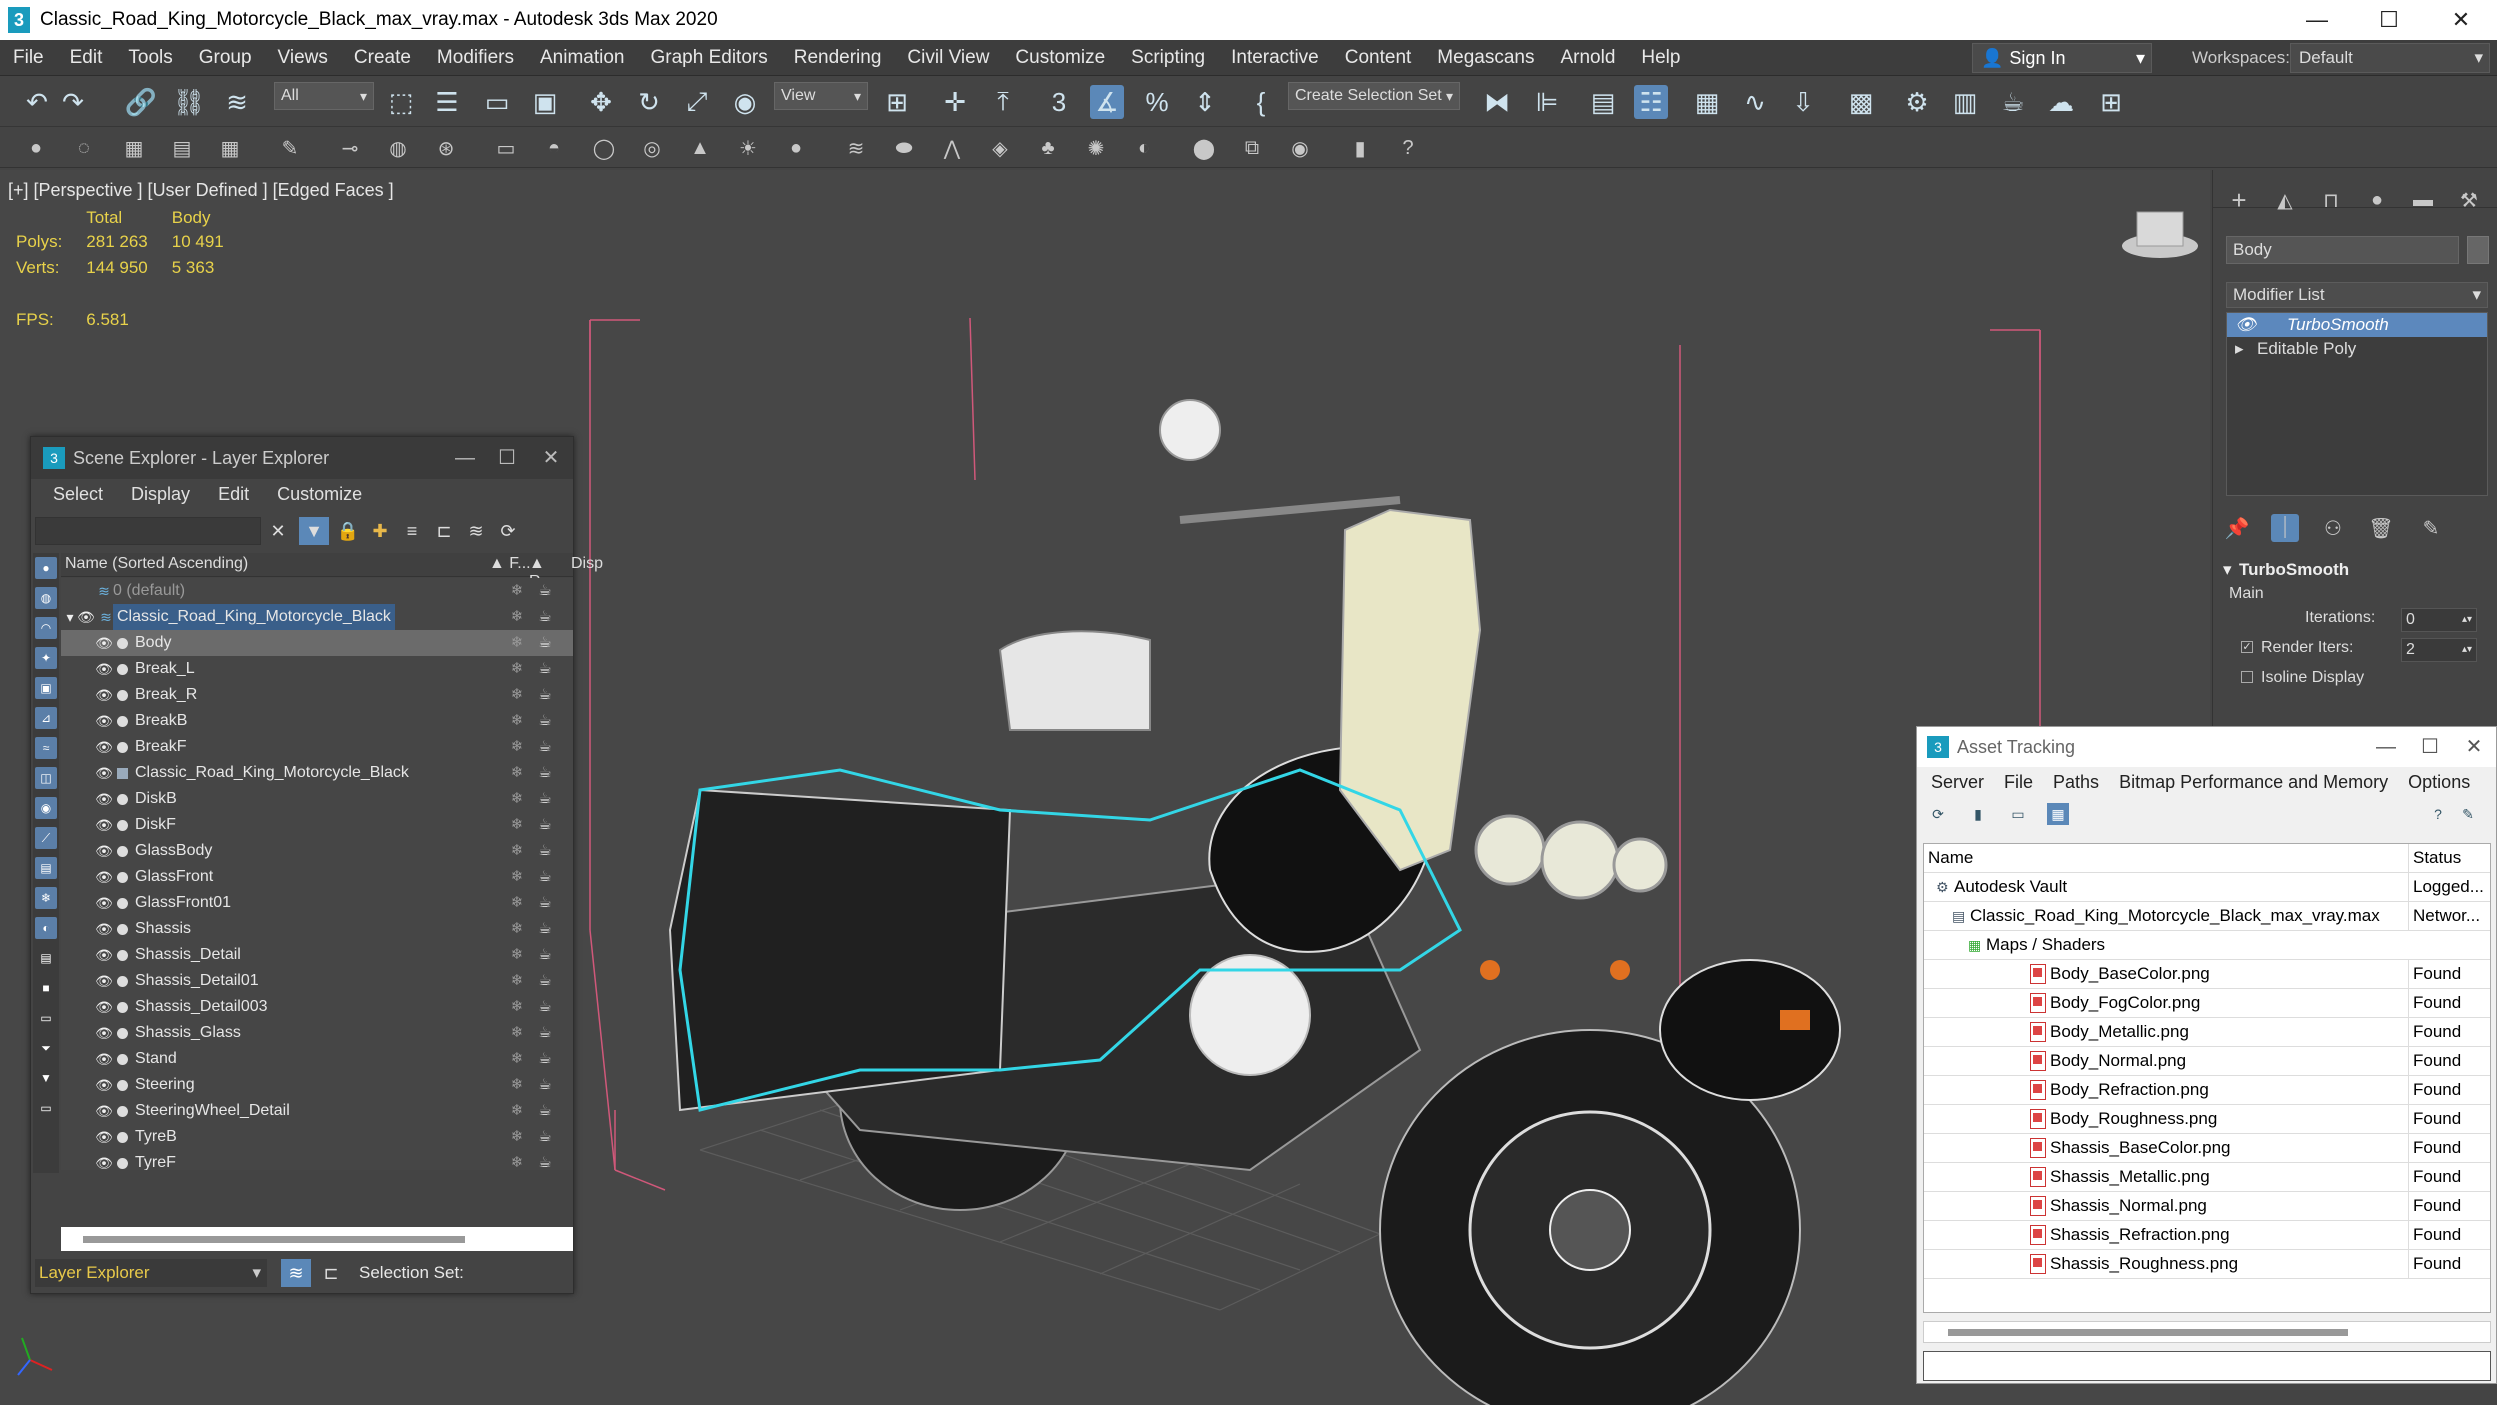 The image size is (2497, 1405). Describe the element at coordinates (554, 148) in the screenshot. I see `dome-icon: ◓` at that location.